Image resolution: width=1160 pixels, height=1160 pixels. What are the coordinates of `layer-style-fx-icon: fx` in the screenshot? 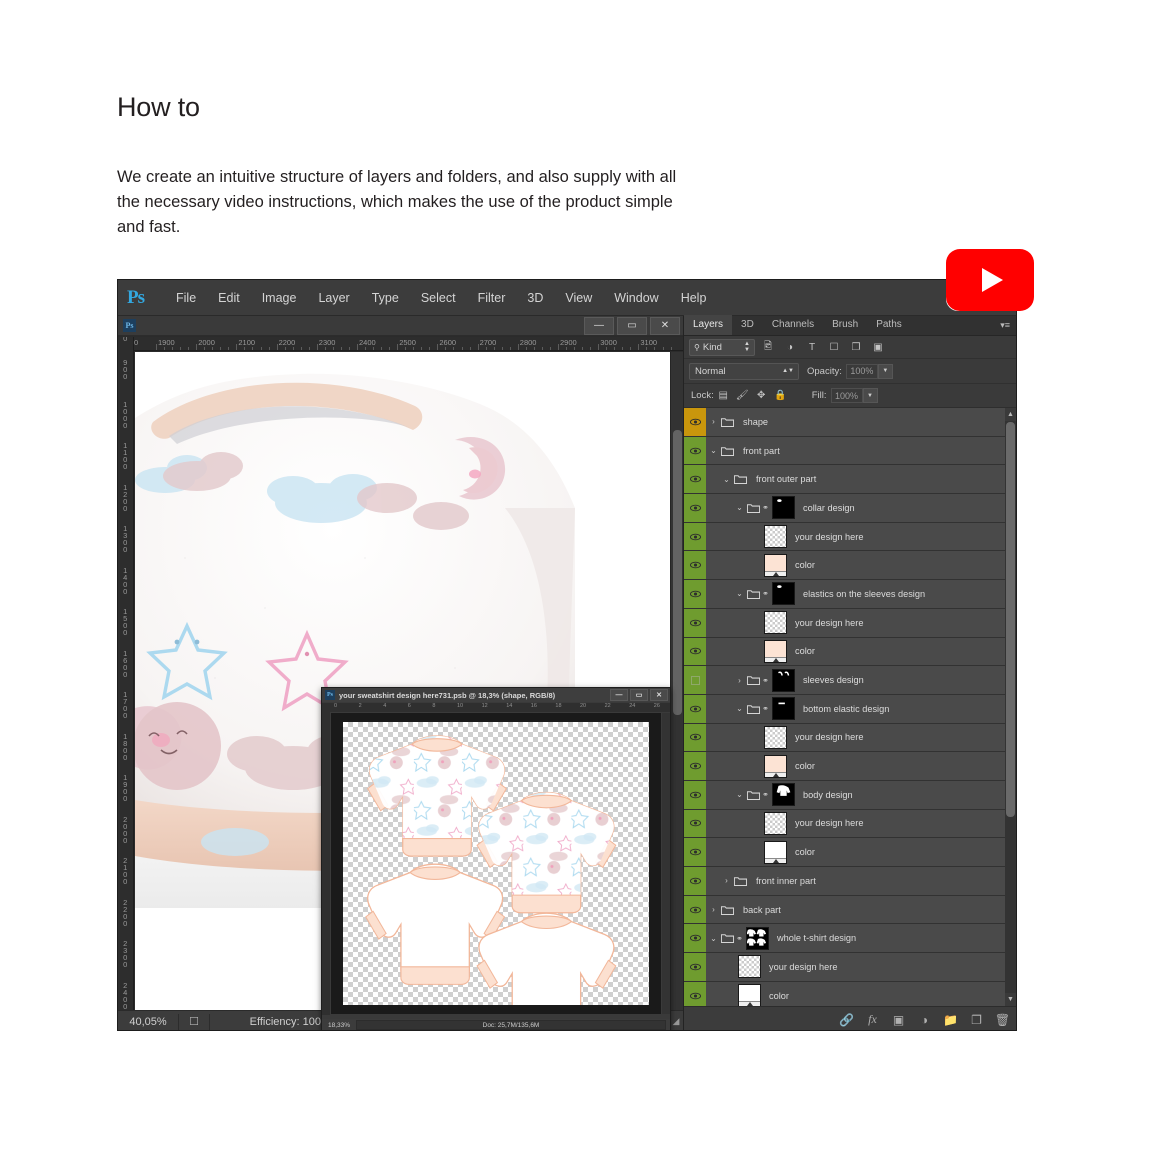 It's located at (872, 1019).